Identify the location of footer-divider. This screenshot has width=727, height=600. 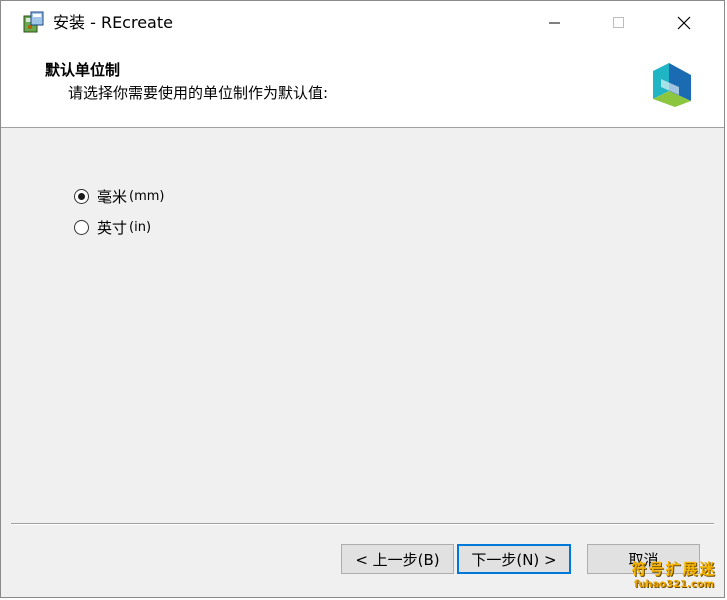
(362, 524).